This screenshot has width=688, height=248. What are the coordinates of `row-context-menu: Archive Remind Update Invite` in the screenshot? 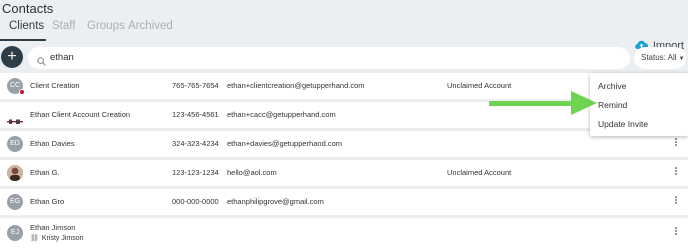 It's located at (639, 104).